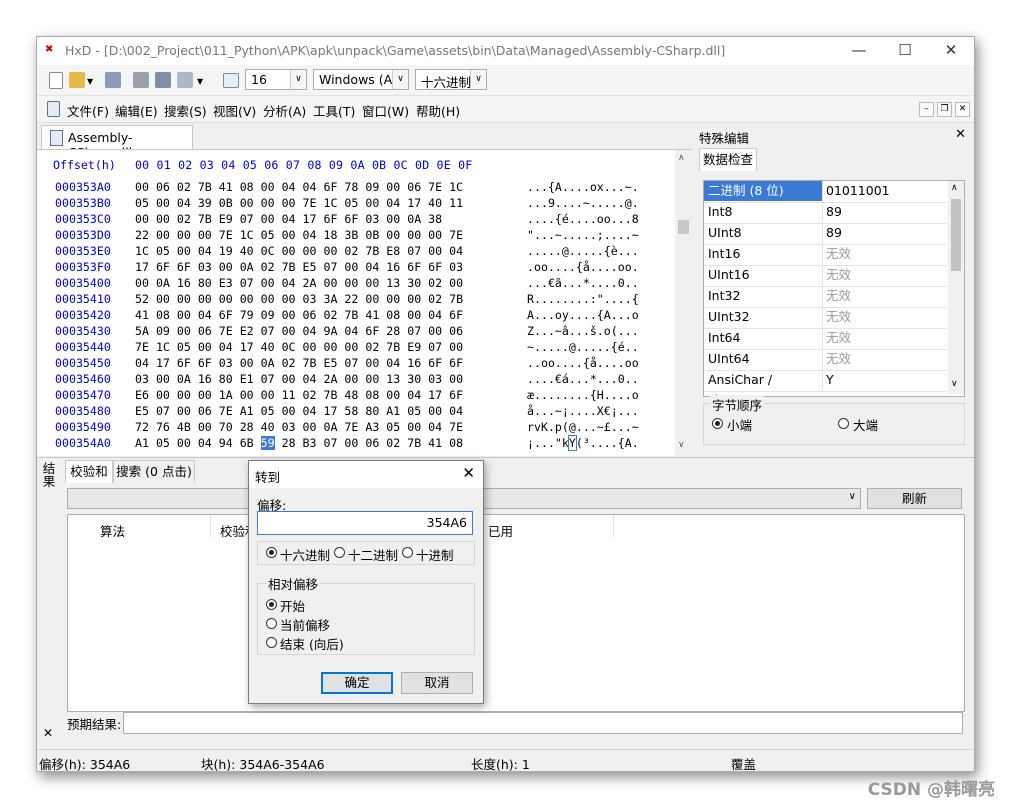 The height and width of the screenshot is (806, 1009). I want to click on hex-scrollbar: ∧ ∨, so click(683, 303).